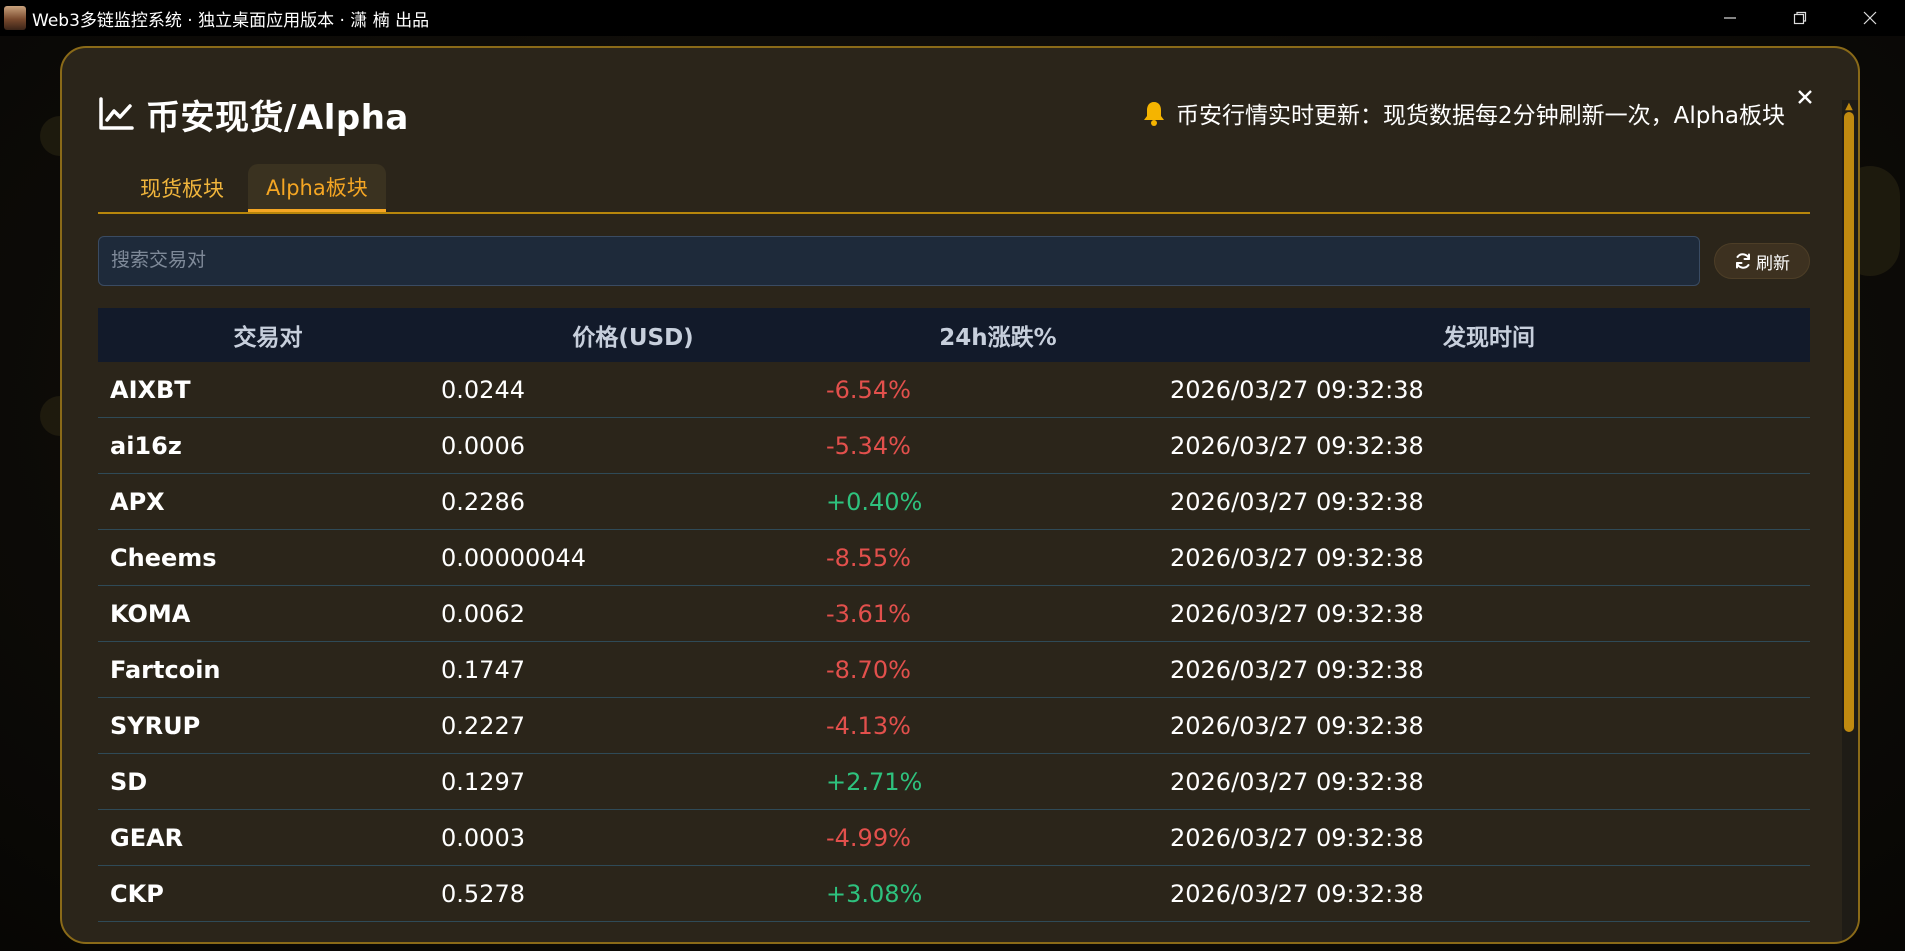 This screenshot has height=951, width=1905. What do you see at coordinates (155, 725) in the screenshot?
I see `cell-pair: SYRUP` at bounding box center [155, 725].